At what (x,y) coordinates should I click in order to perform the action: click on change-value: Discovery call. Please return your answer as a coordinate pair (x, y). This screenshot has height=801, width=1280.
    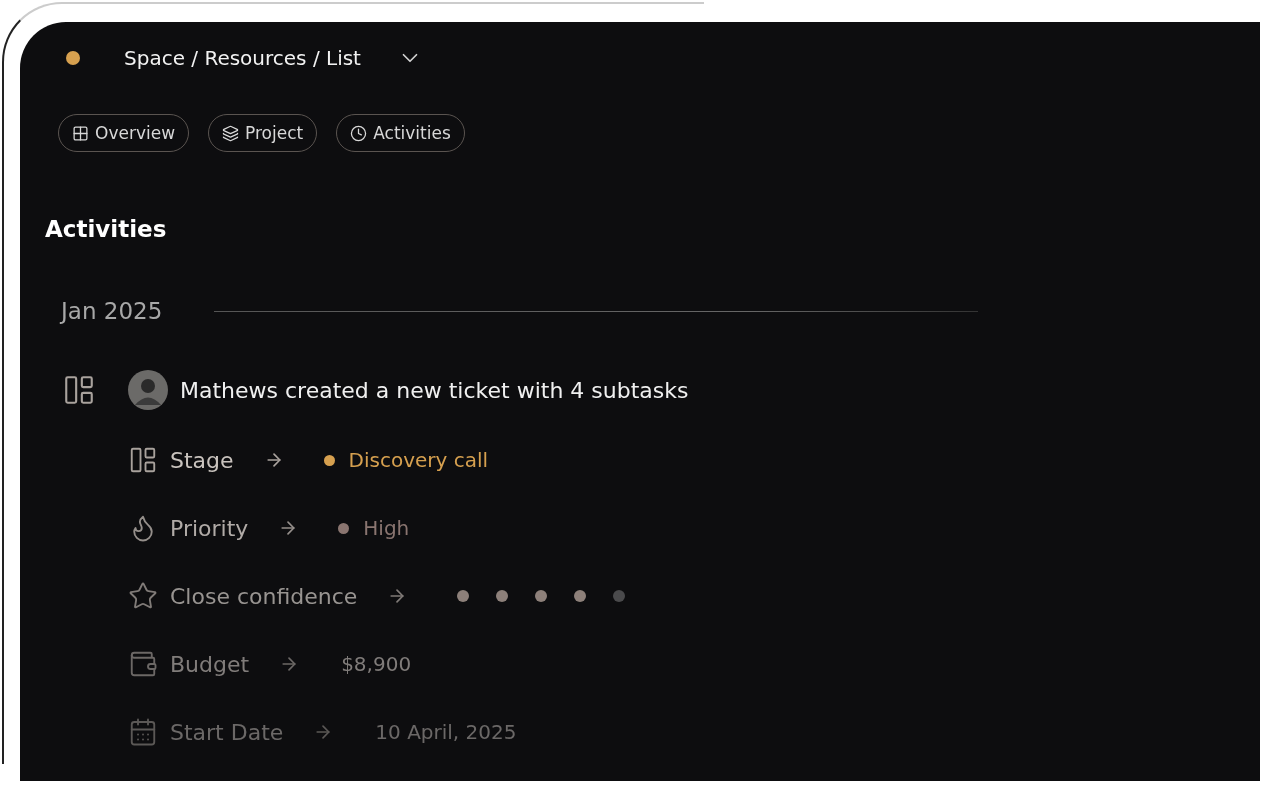
    Looking at the image, I should click on (418, 460).